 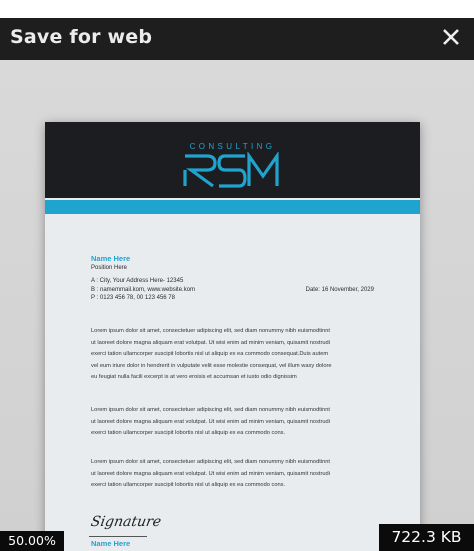 What do you see at coordinates (237, 30) in the screenshot?
I see `dialog-titlebar: Save for web` at bounding box center [237, 30].